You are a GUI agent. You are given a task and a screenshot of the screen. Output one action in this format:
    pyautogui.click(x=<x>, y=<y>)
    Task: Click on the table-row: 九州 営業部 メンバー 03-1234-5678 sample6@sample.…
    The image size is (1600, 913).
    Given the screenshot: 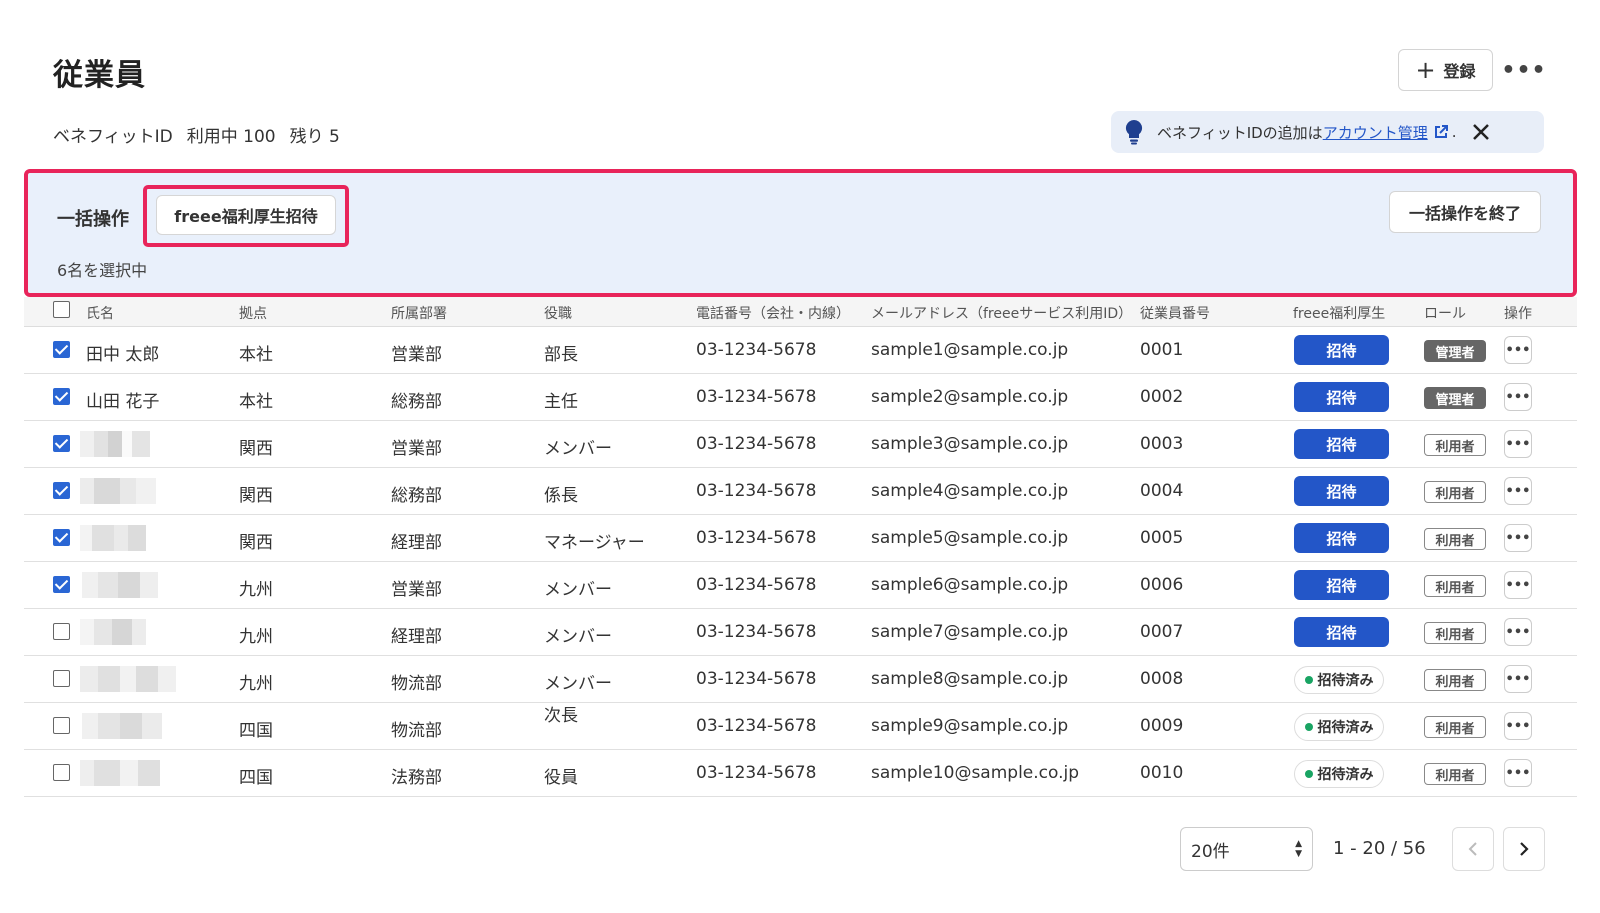 What is the action you would take?
    pyautogui.click(x=800, y=585)
    